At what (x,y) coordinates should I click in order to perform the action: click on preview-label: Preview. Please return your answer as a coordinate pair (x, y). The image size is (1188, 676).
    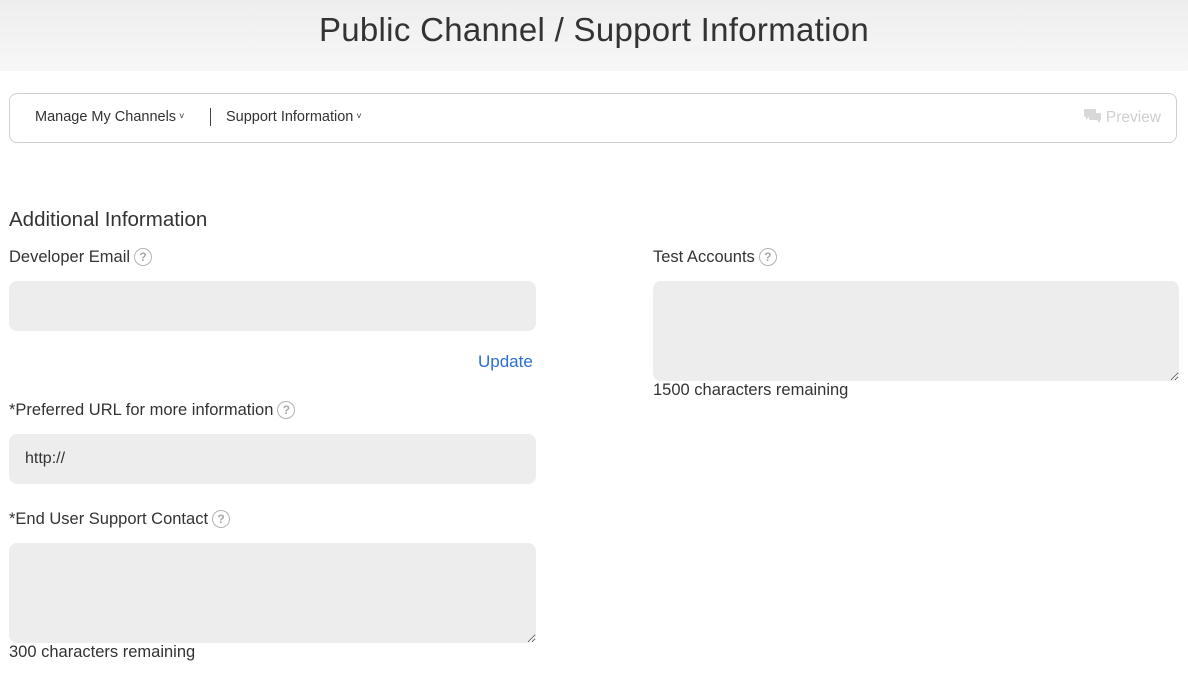
    Looking at the image, I should click on (1133, 117).